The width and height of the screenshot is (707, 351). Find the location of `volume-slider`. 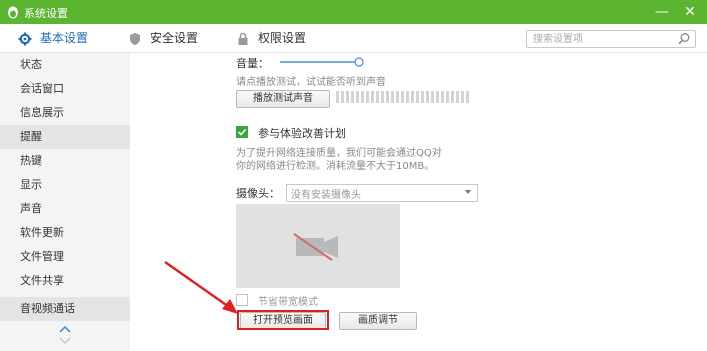

volume-slider is located at coordinates (323, 62).